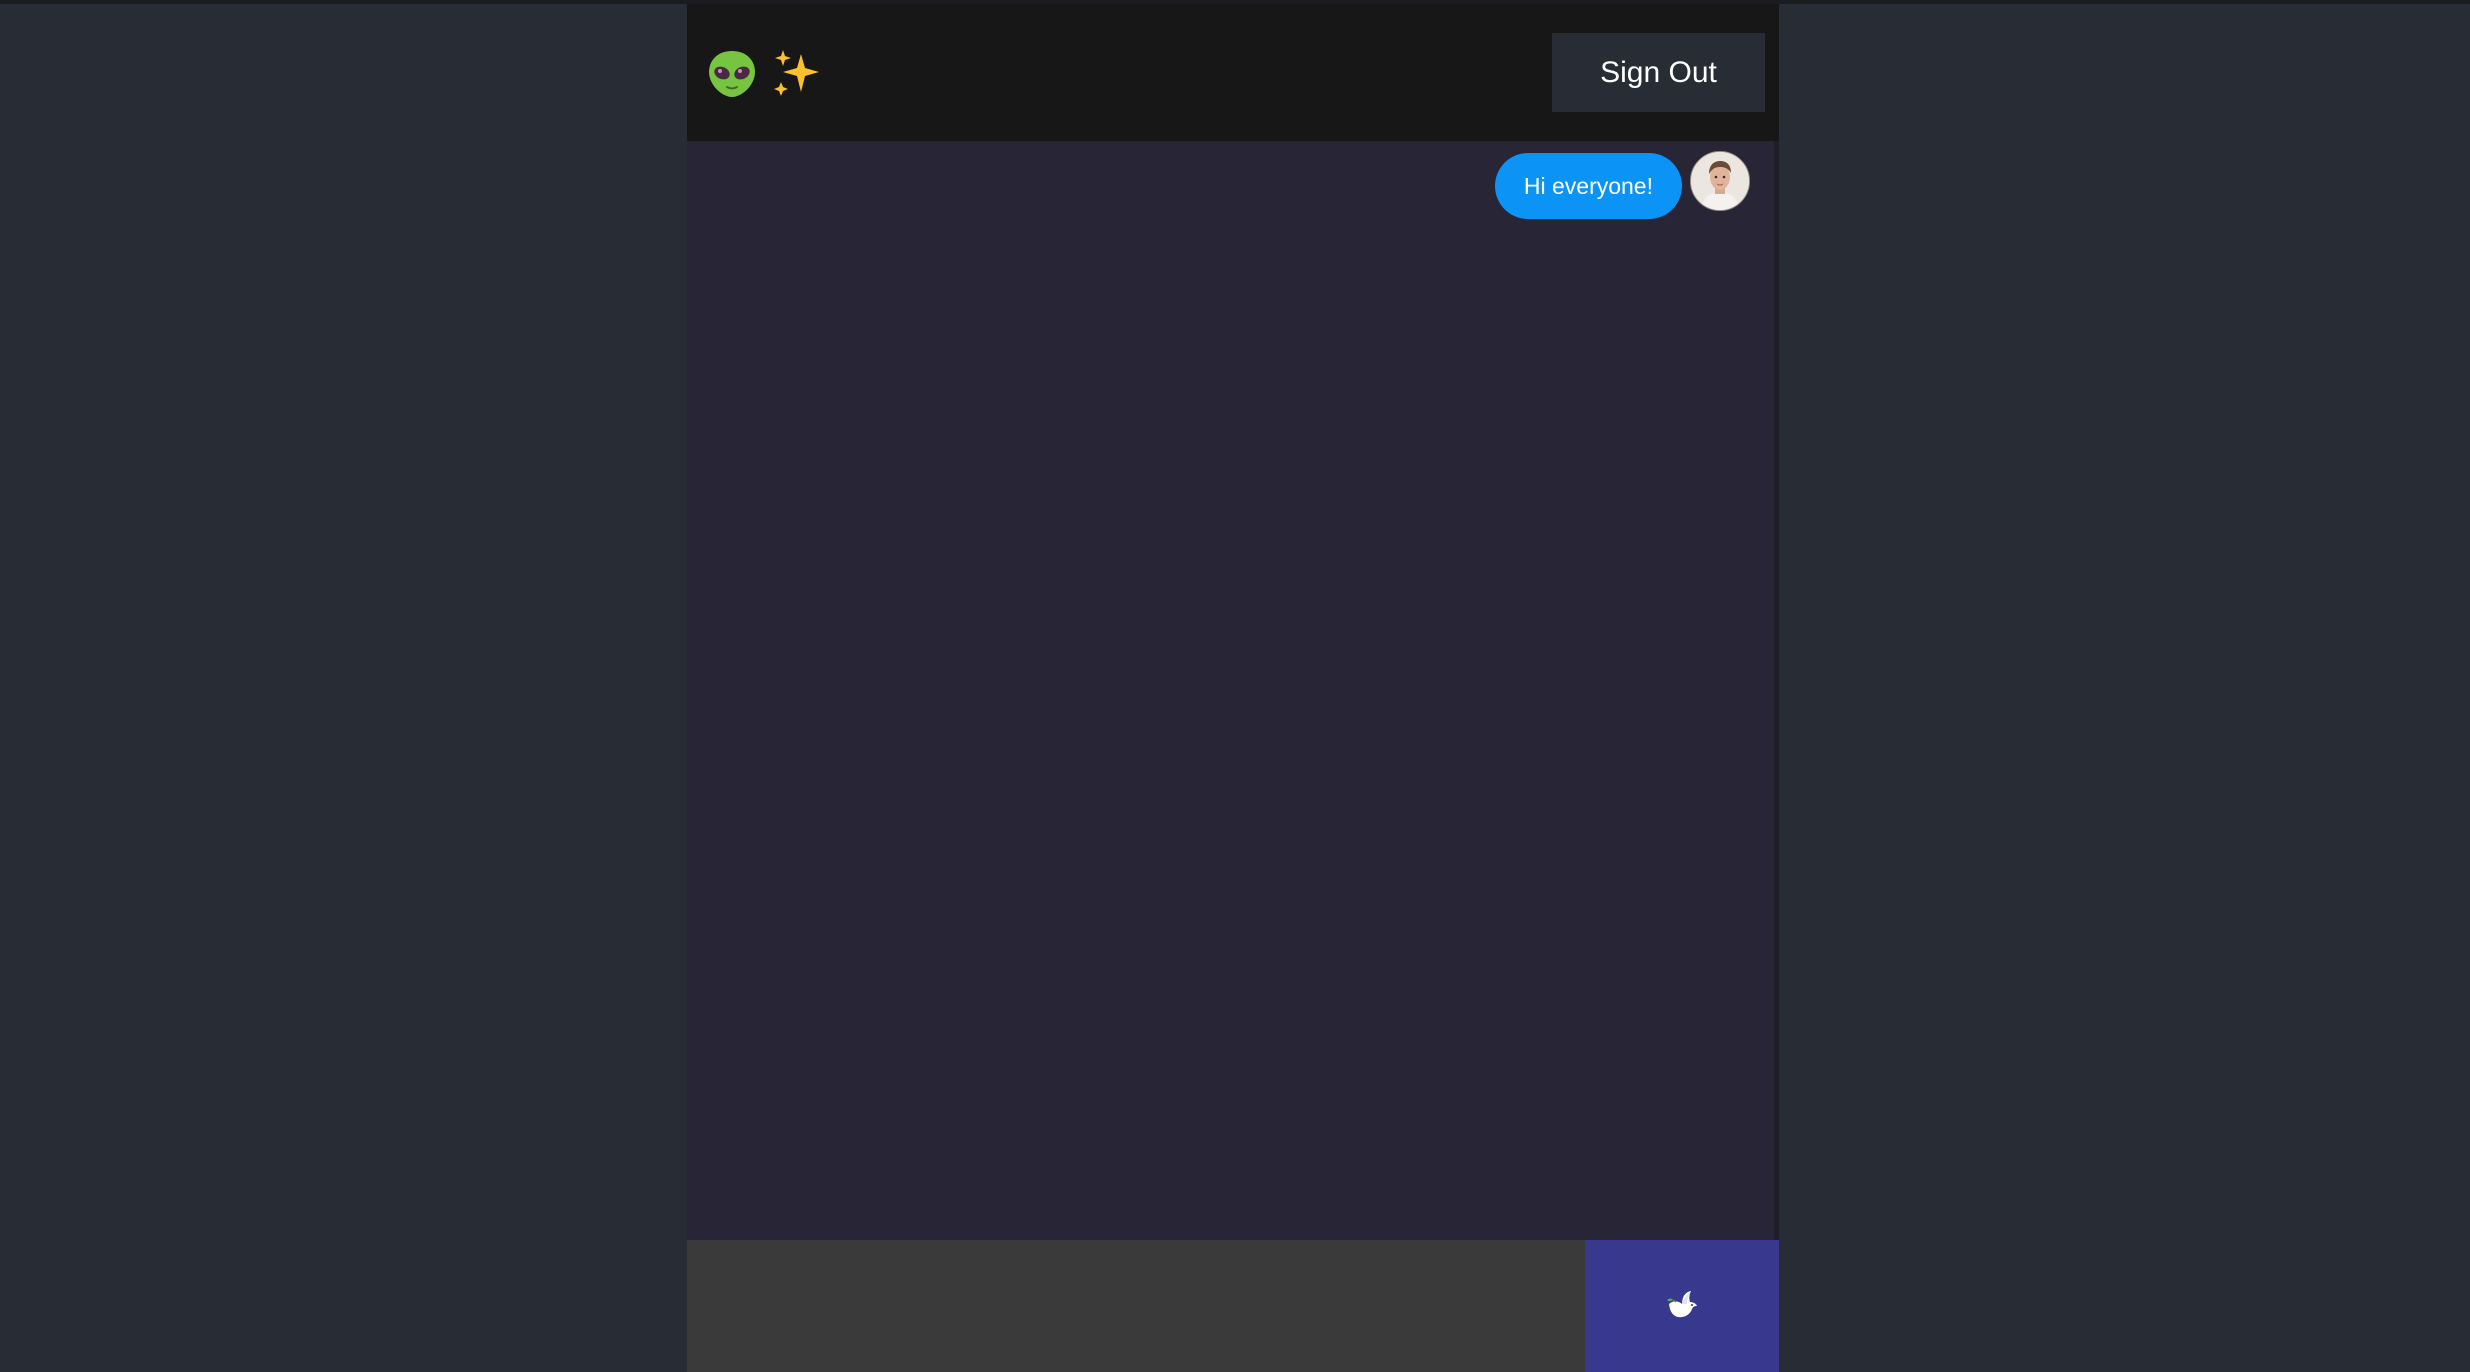  I want to click on message-input, so click(1136, 1306).